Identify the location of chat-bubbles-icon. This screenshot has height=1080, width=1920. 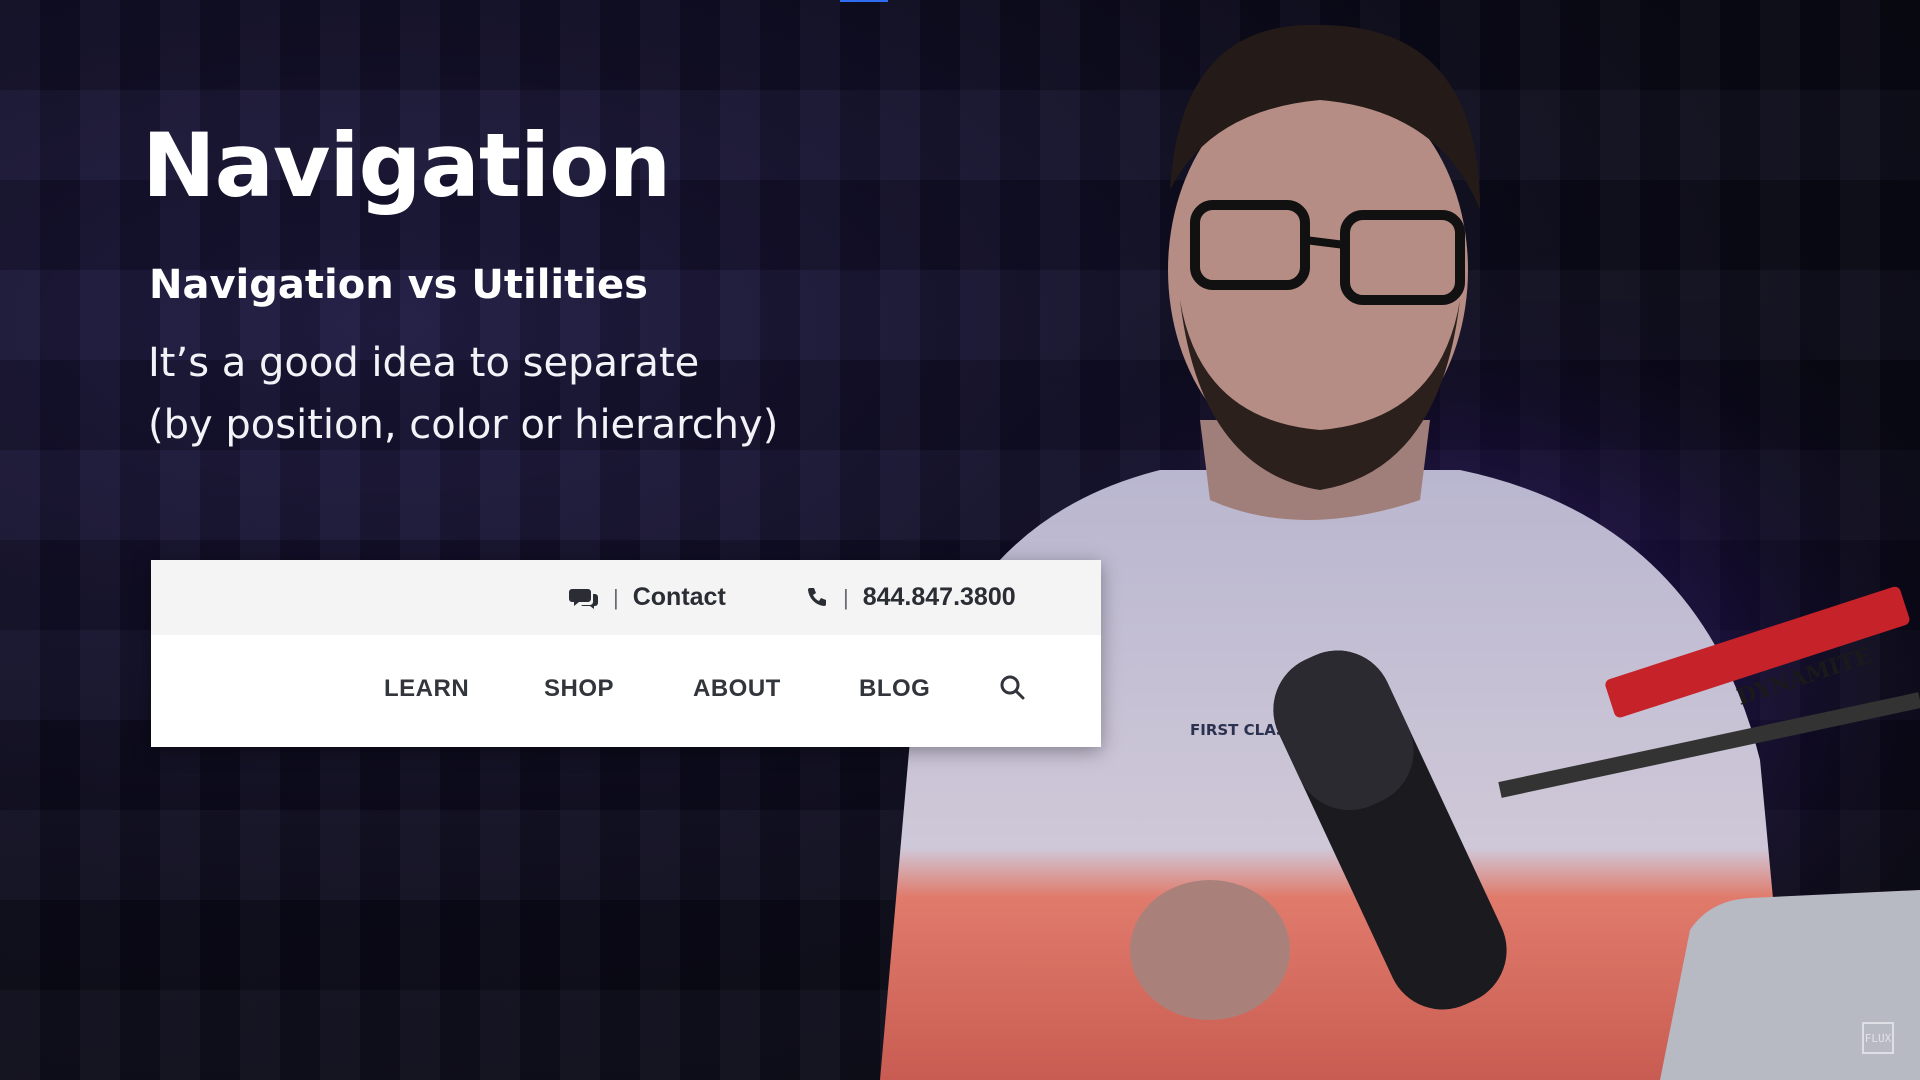
(583, 598).